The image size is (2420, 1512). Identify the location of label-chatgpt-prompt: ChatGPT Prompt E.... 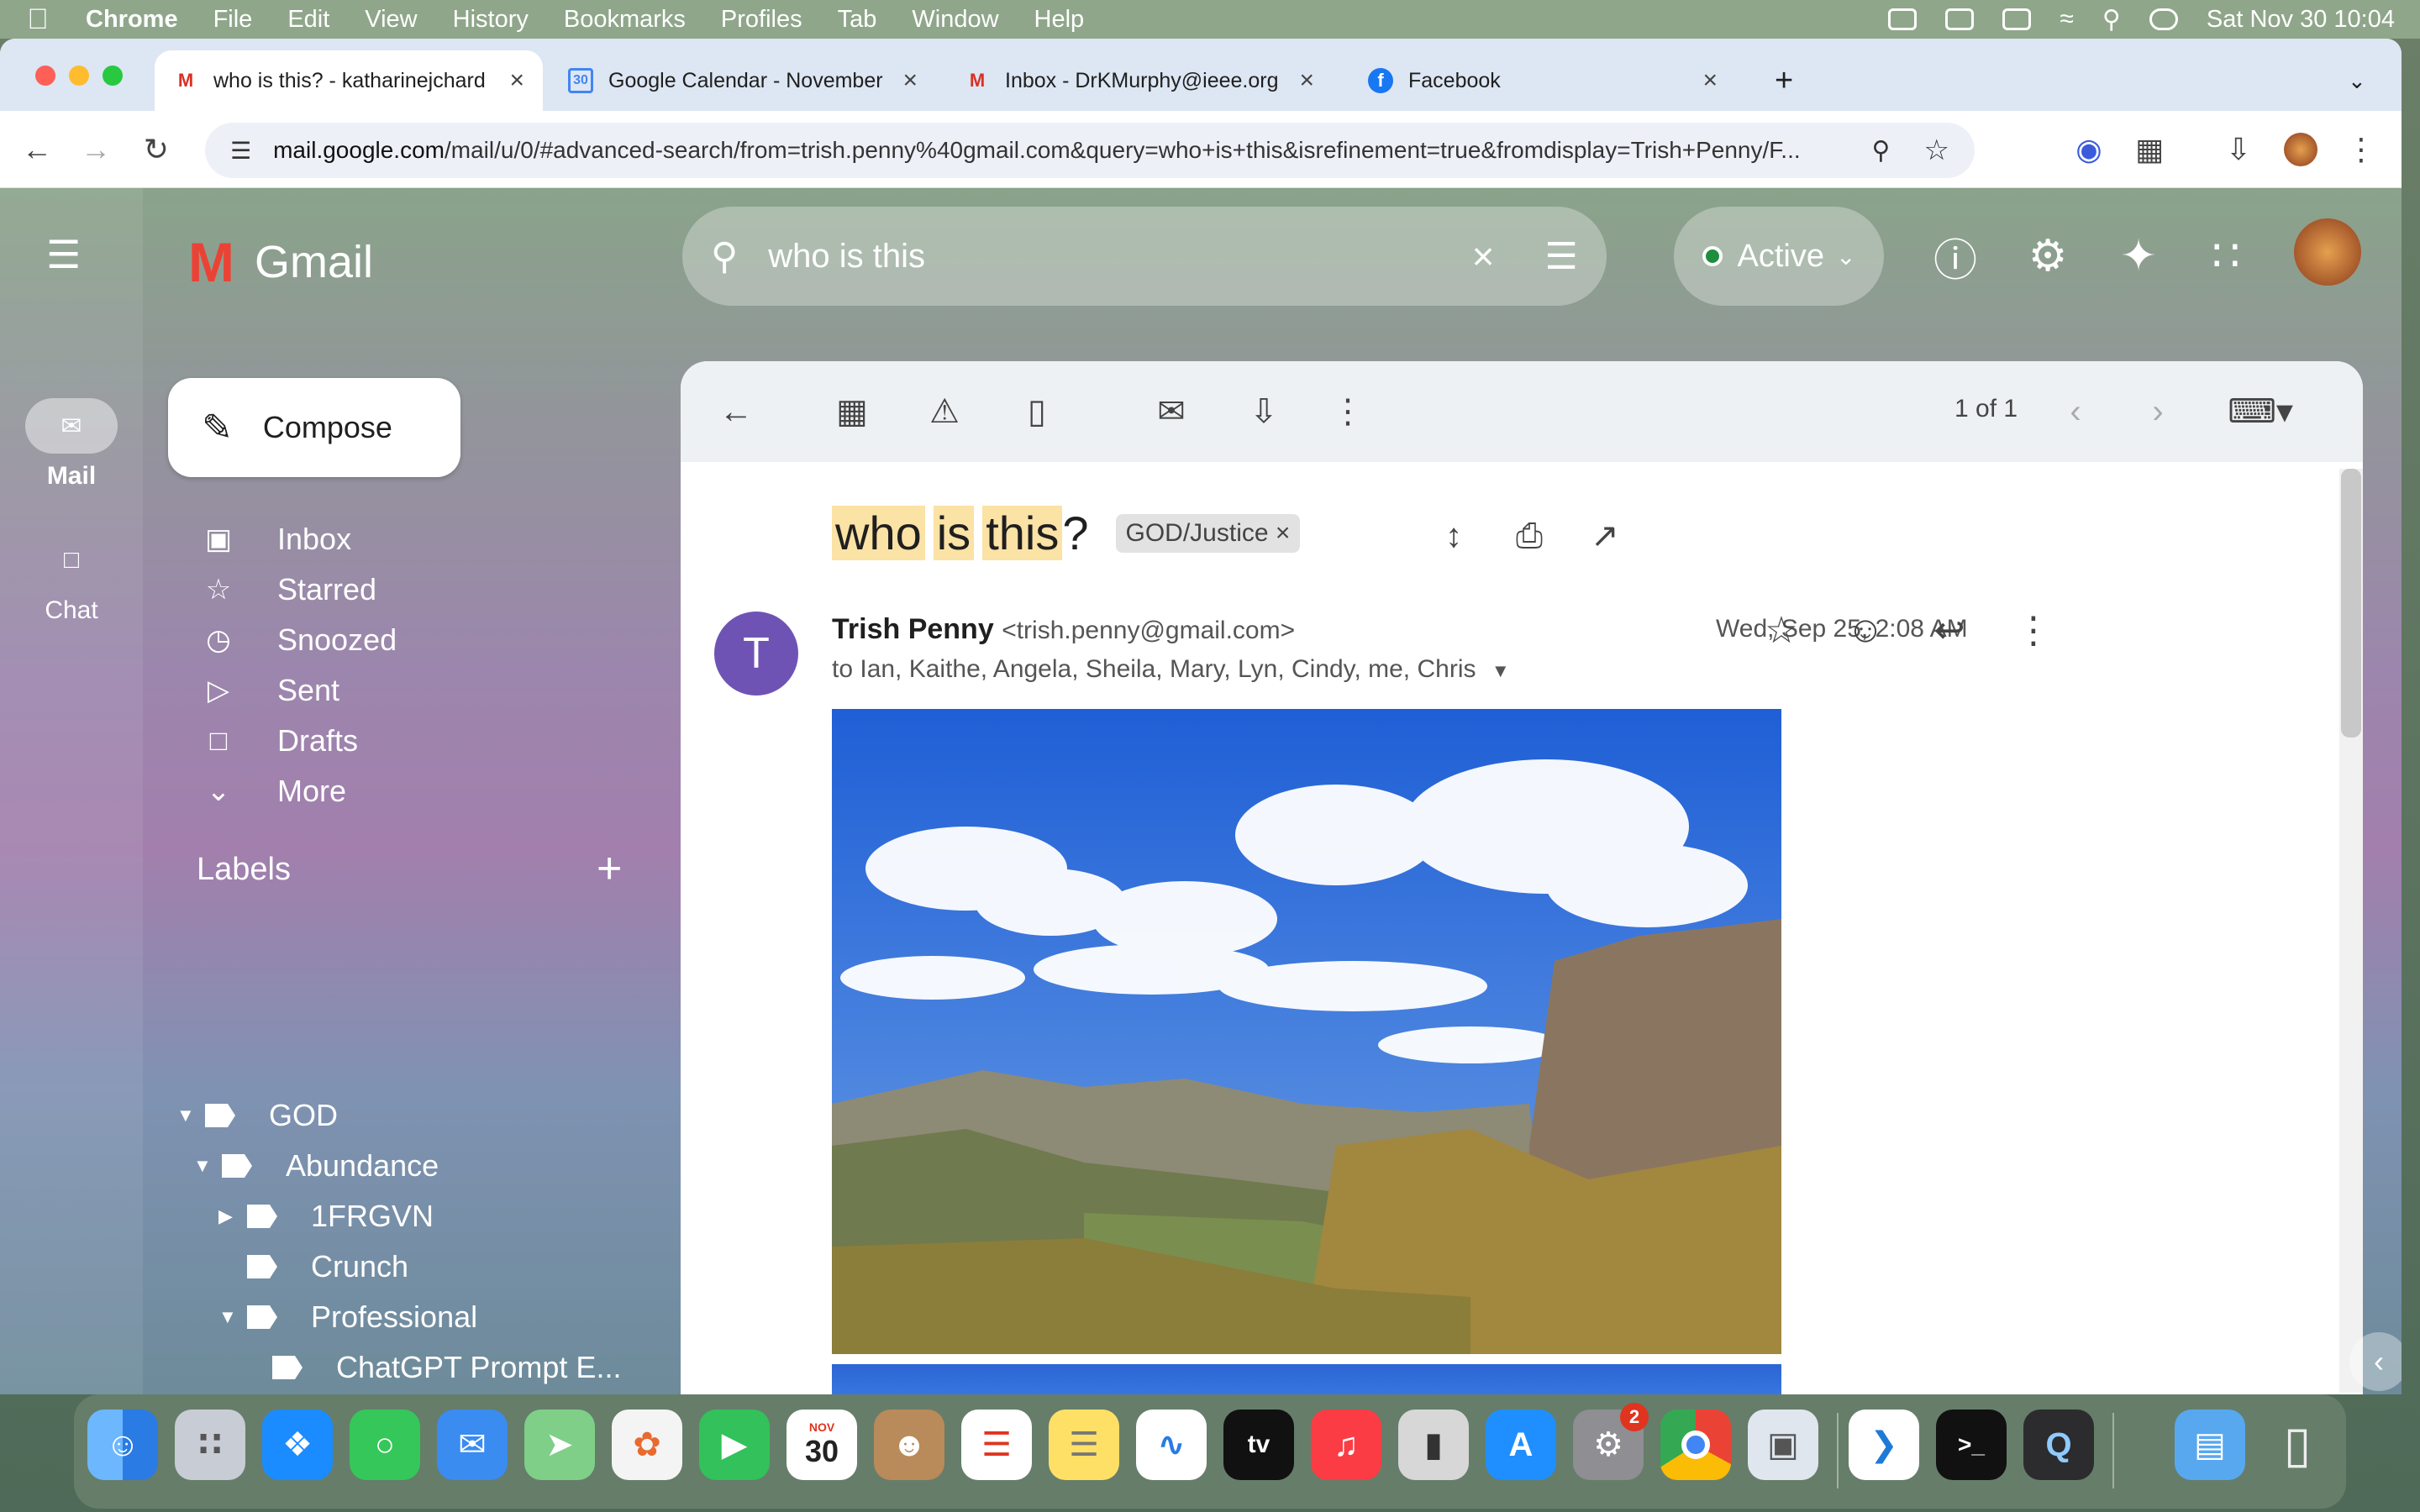
(433, 1367).